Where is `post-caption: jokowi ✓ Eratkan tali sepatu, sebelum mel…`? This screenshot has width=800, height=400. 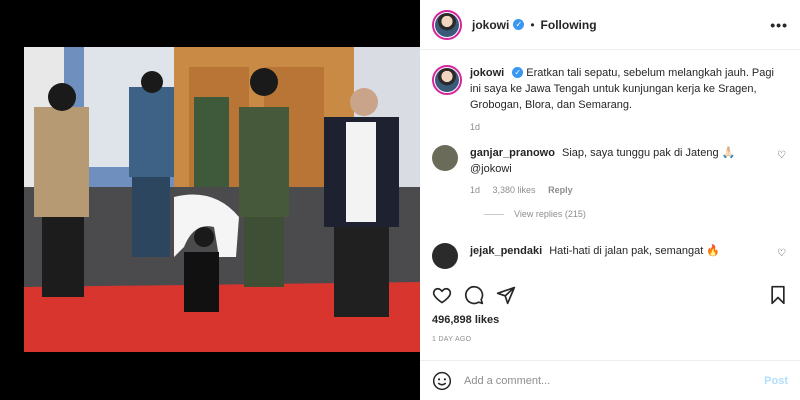
post-caption: jokowi ✓ Eratkan tali sepatu, sebelum mel… is located at coordinates (609, 98).